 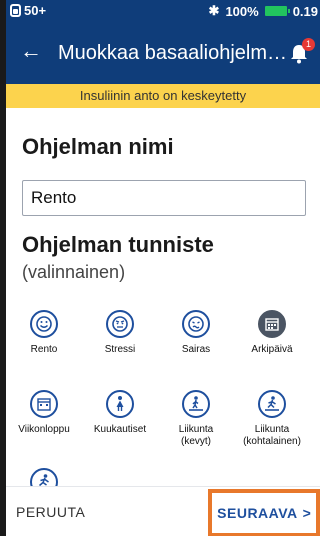 I want to click on tag-label: Stressi, so click(x=120, y=349).